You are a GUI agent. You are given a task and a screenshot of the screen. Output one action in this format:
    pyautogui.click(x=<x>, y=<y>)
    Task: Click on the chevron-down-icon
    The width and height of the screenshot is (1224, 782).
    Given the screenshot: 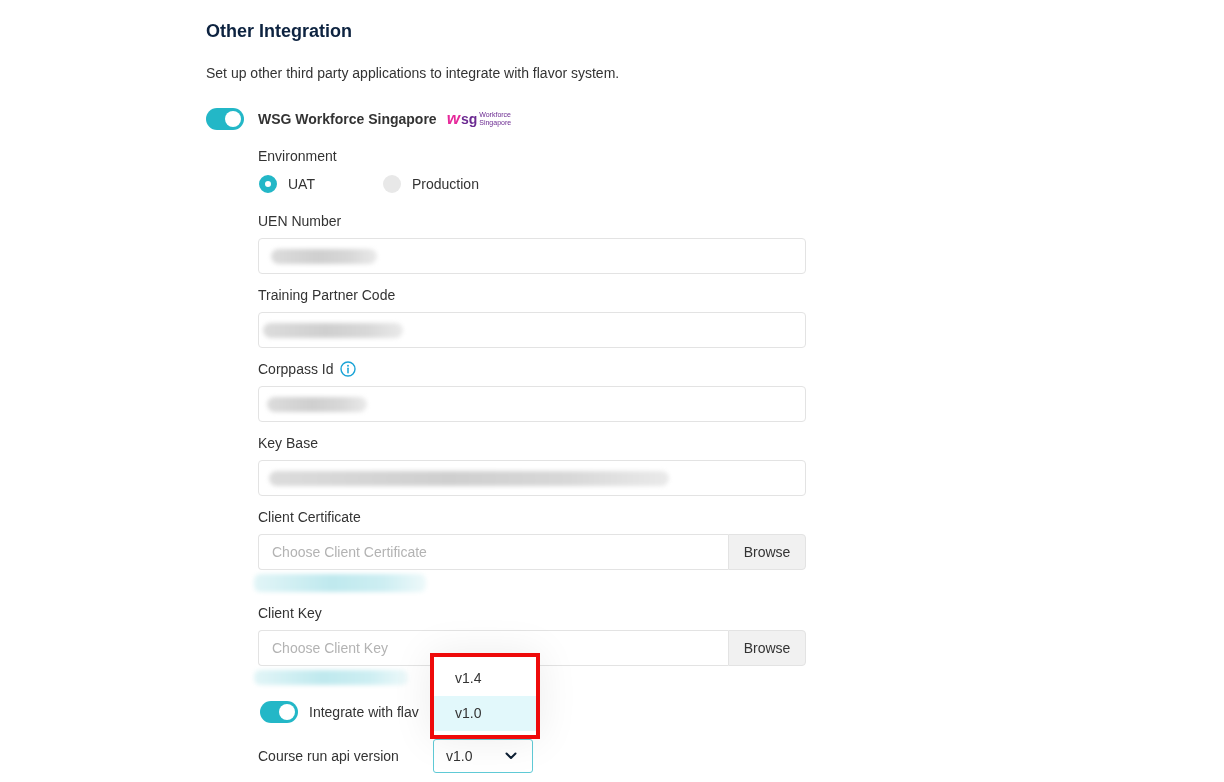 What is the action you would take?
    pyautogui.click(x=511, y=756)
    